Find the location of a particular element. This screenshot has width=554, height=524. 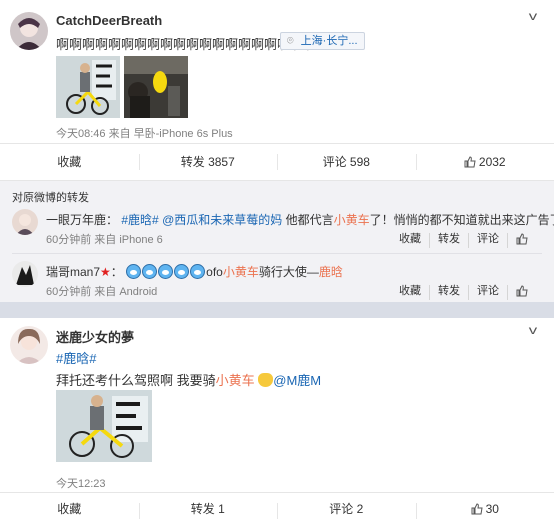

repost-header: 对原微博的转发 is located at coordinates (50, 198).